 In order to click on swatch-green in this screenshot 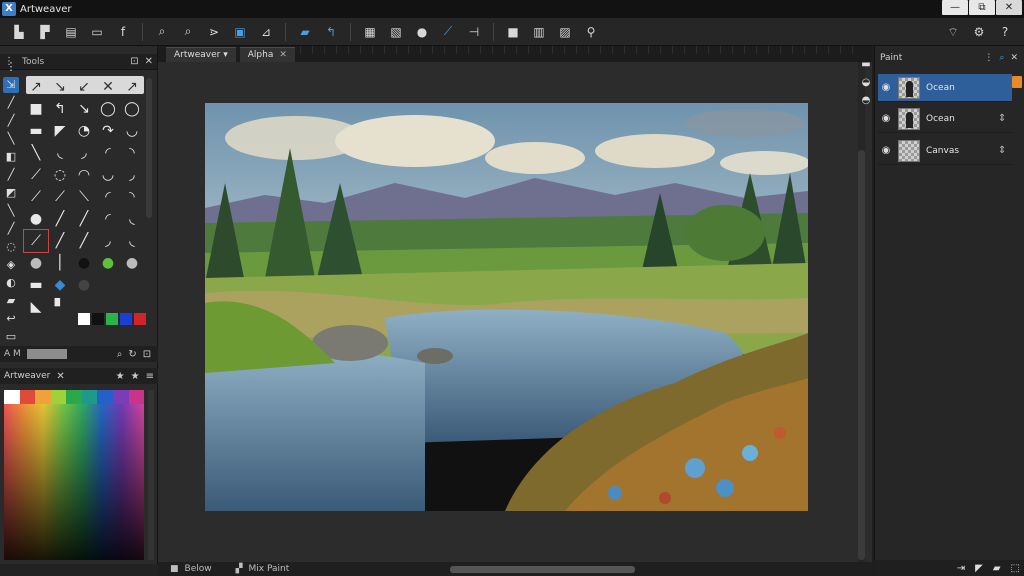, I will do `click(112, 319)`.